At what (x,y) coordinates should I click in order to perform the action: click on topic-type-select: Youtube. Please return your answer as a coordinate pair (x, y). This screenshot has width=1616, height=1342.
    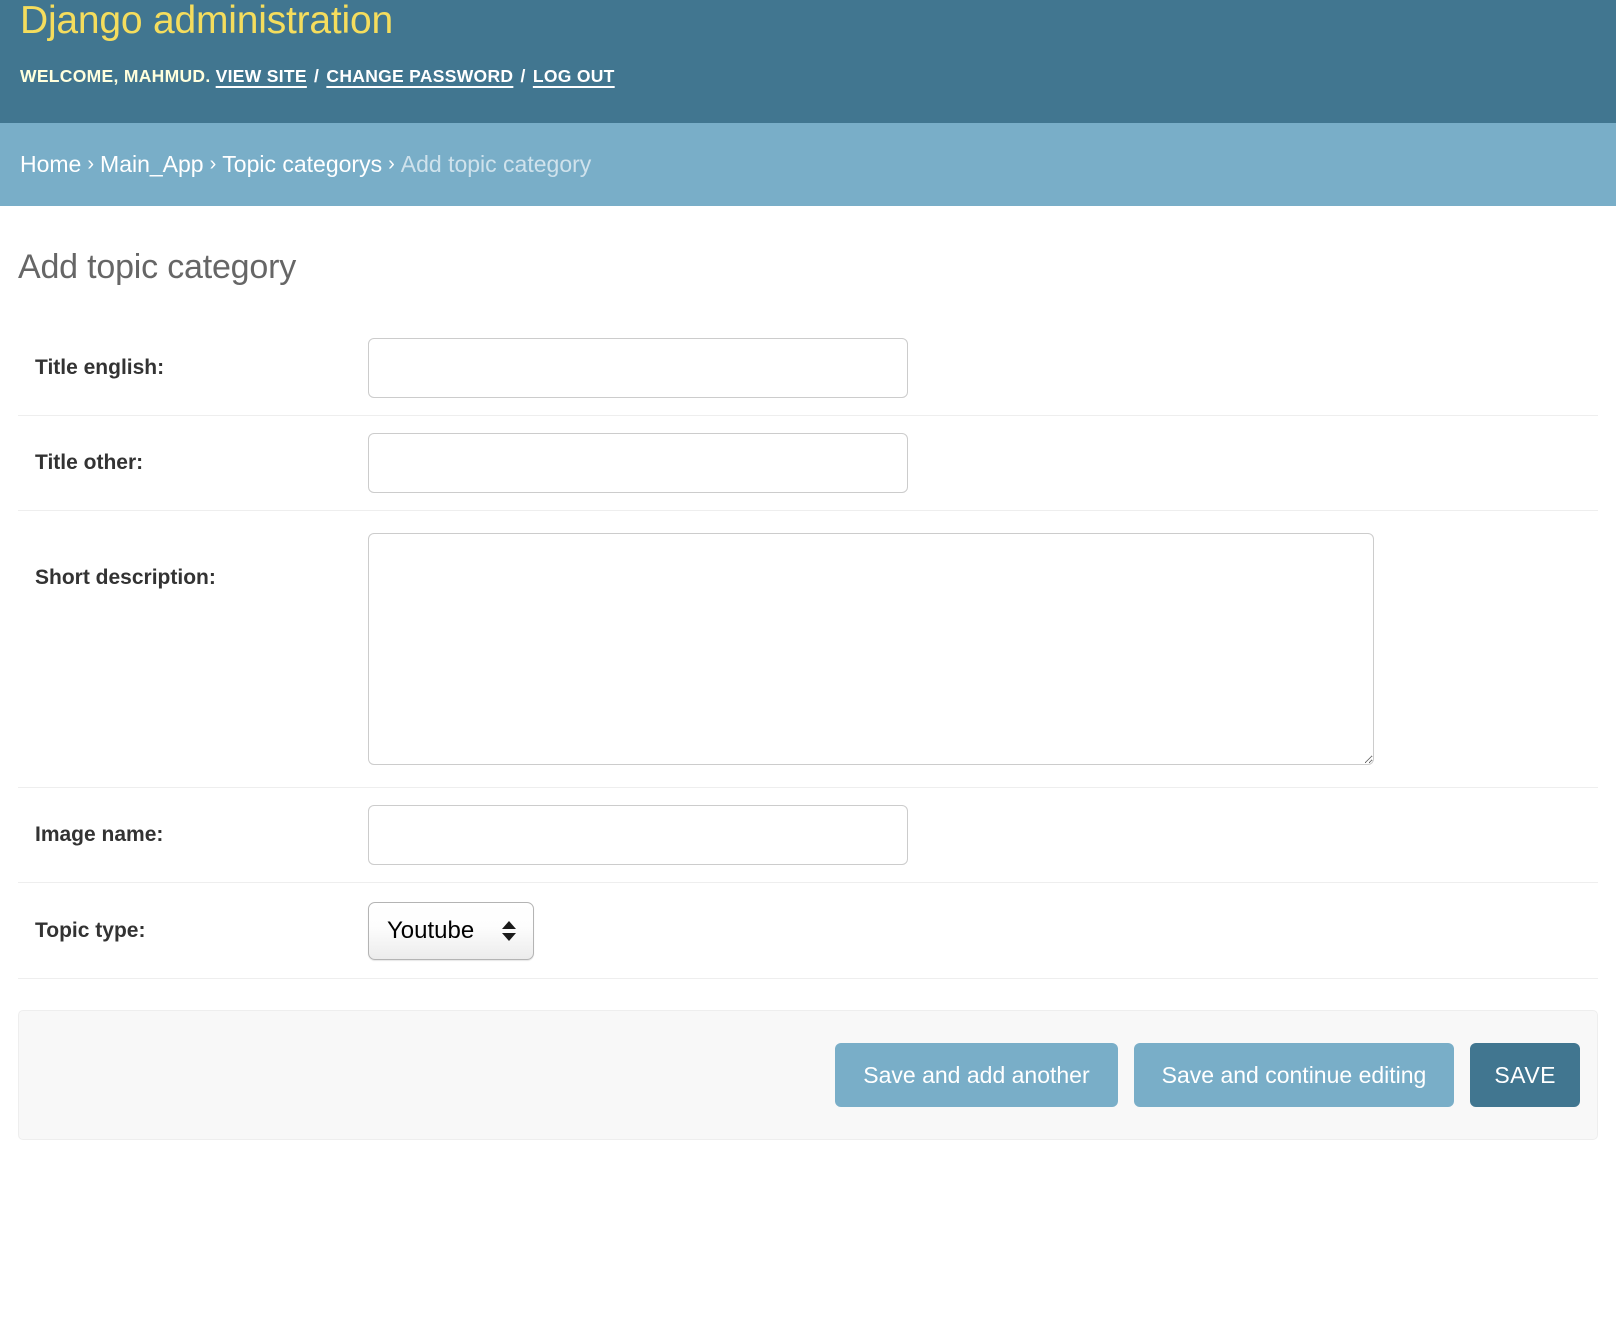
    Looking at the image, I should click on (451, 930).